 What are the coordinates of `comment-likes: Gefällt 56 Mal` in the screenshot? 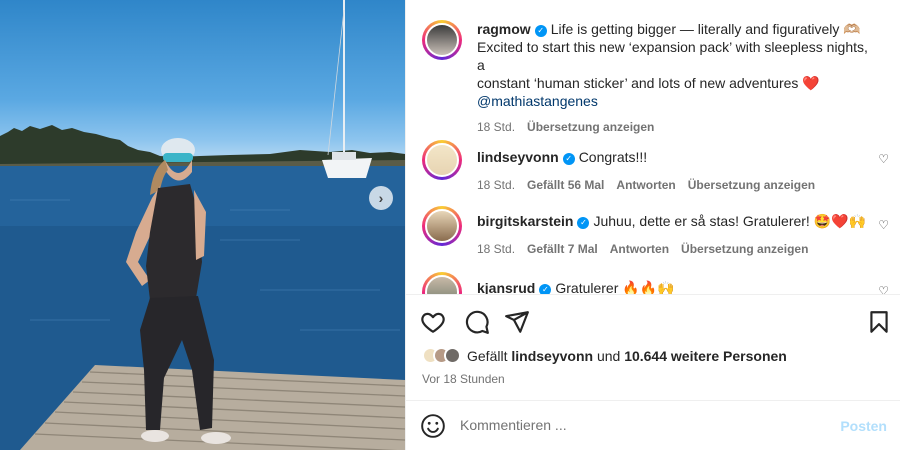 It's located at (565, 185).